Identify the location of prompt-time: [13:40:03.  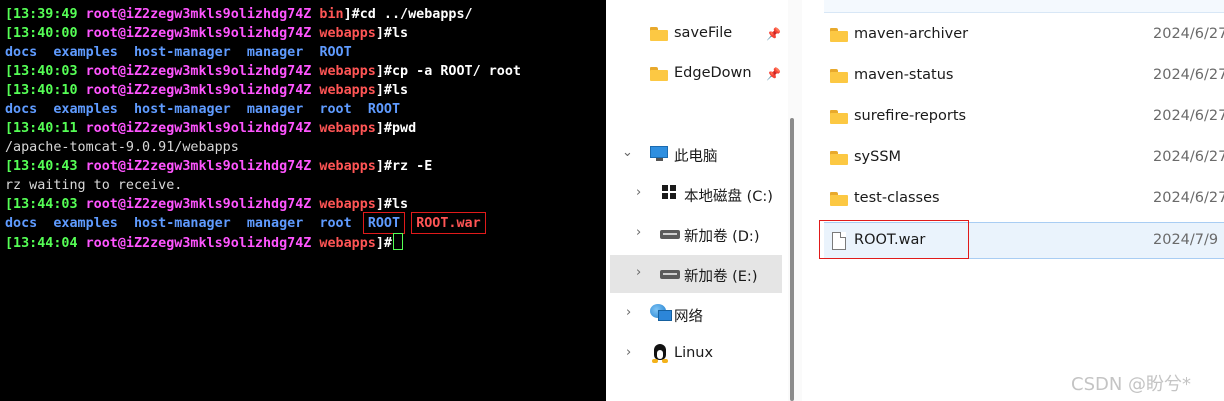
(41, 71).